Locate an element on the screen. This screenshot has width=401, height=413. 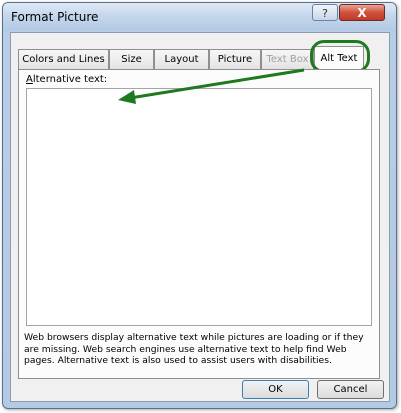
annotation-arrow-head is located at coordinates (127, 97).